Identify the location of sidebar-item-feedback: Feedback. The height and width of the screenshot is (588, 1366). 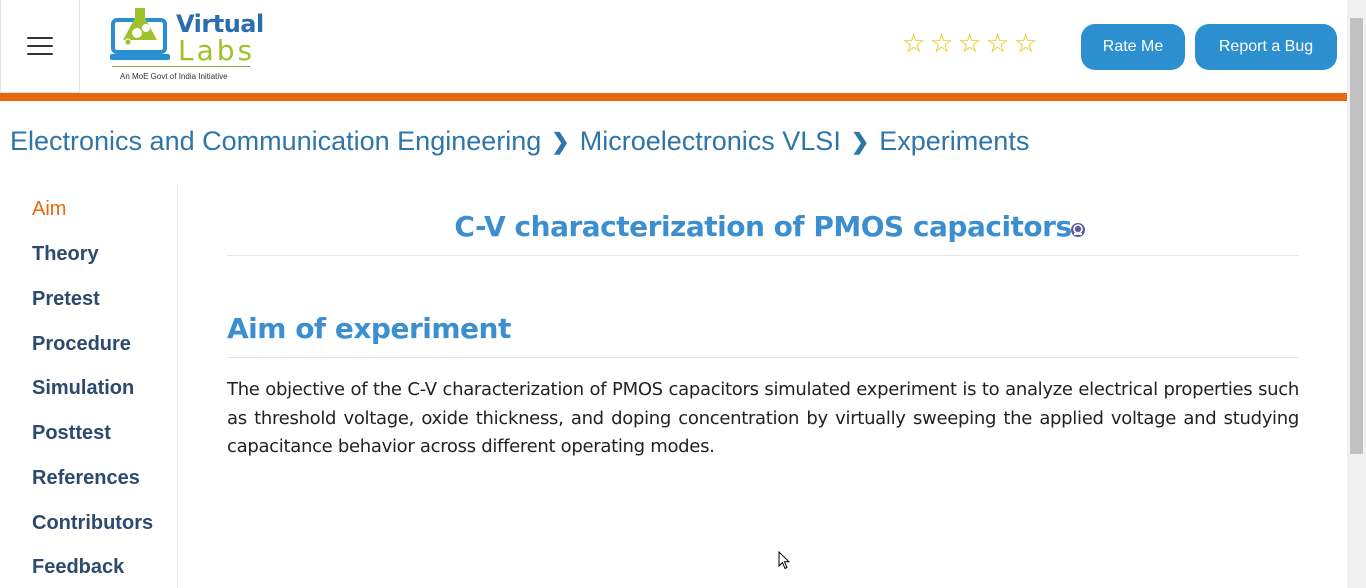
(78, 567).